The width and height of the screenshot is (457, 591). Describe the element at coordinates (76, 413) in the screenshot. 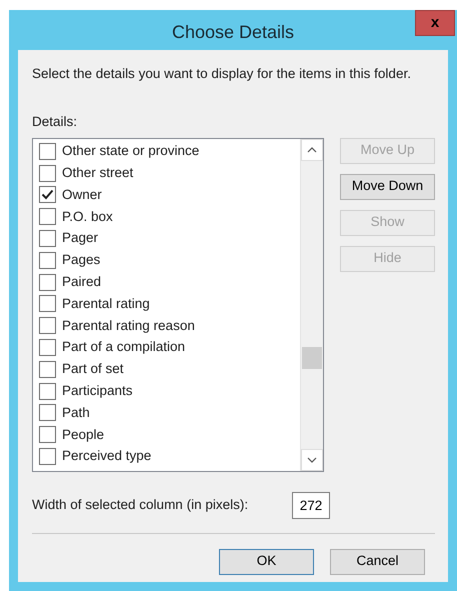

I see `detail-label: Path` at that location.